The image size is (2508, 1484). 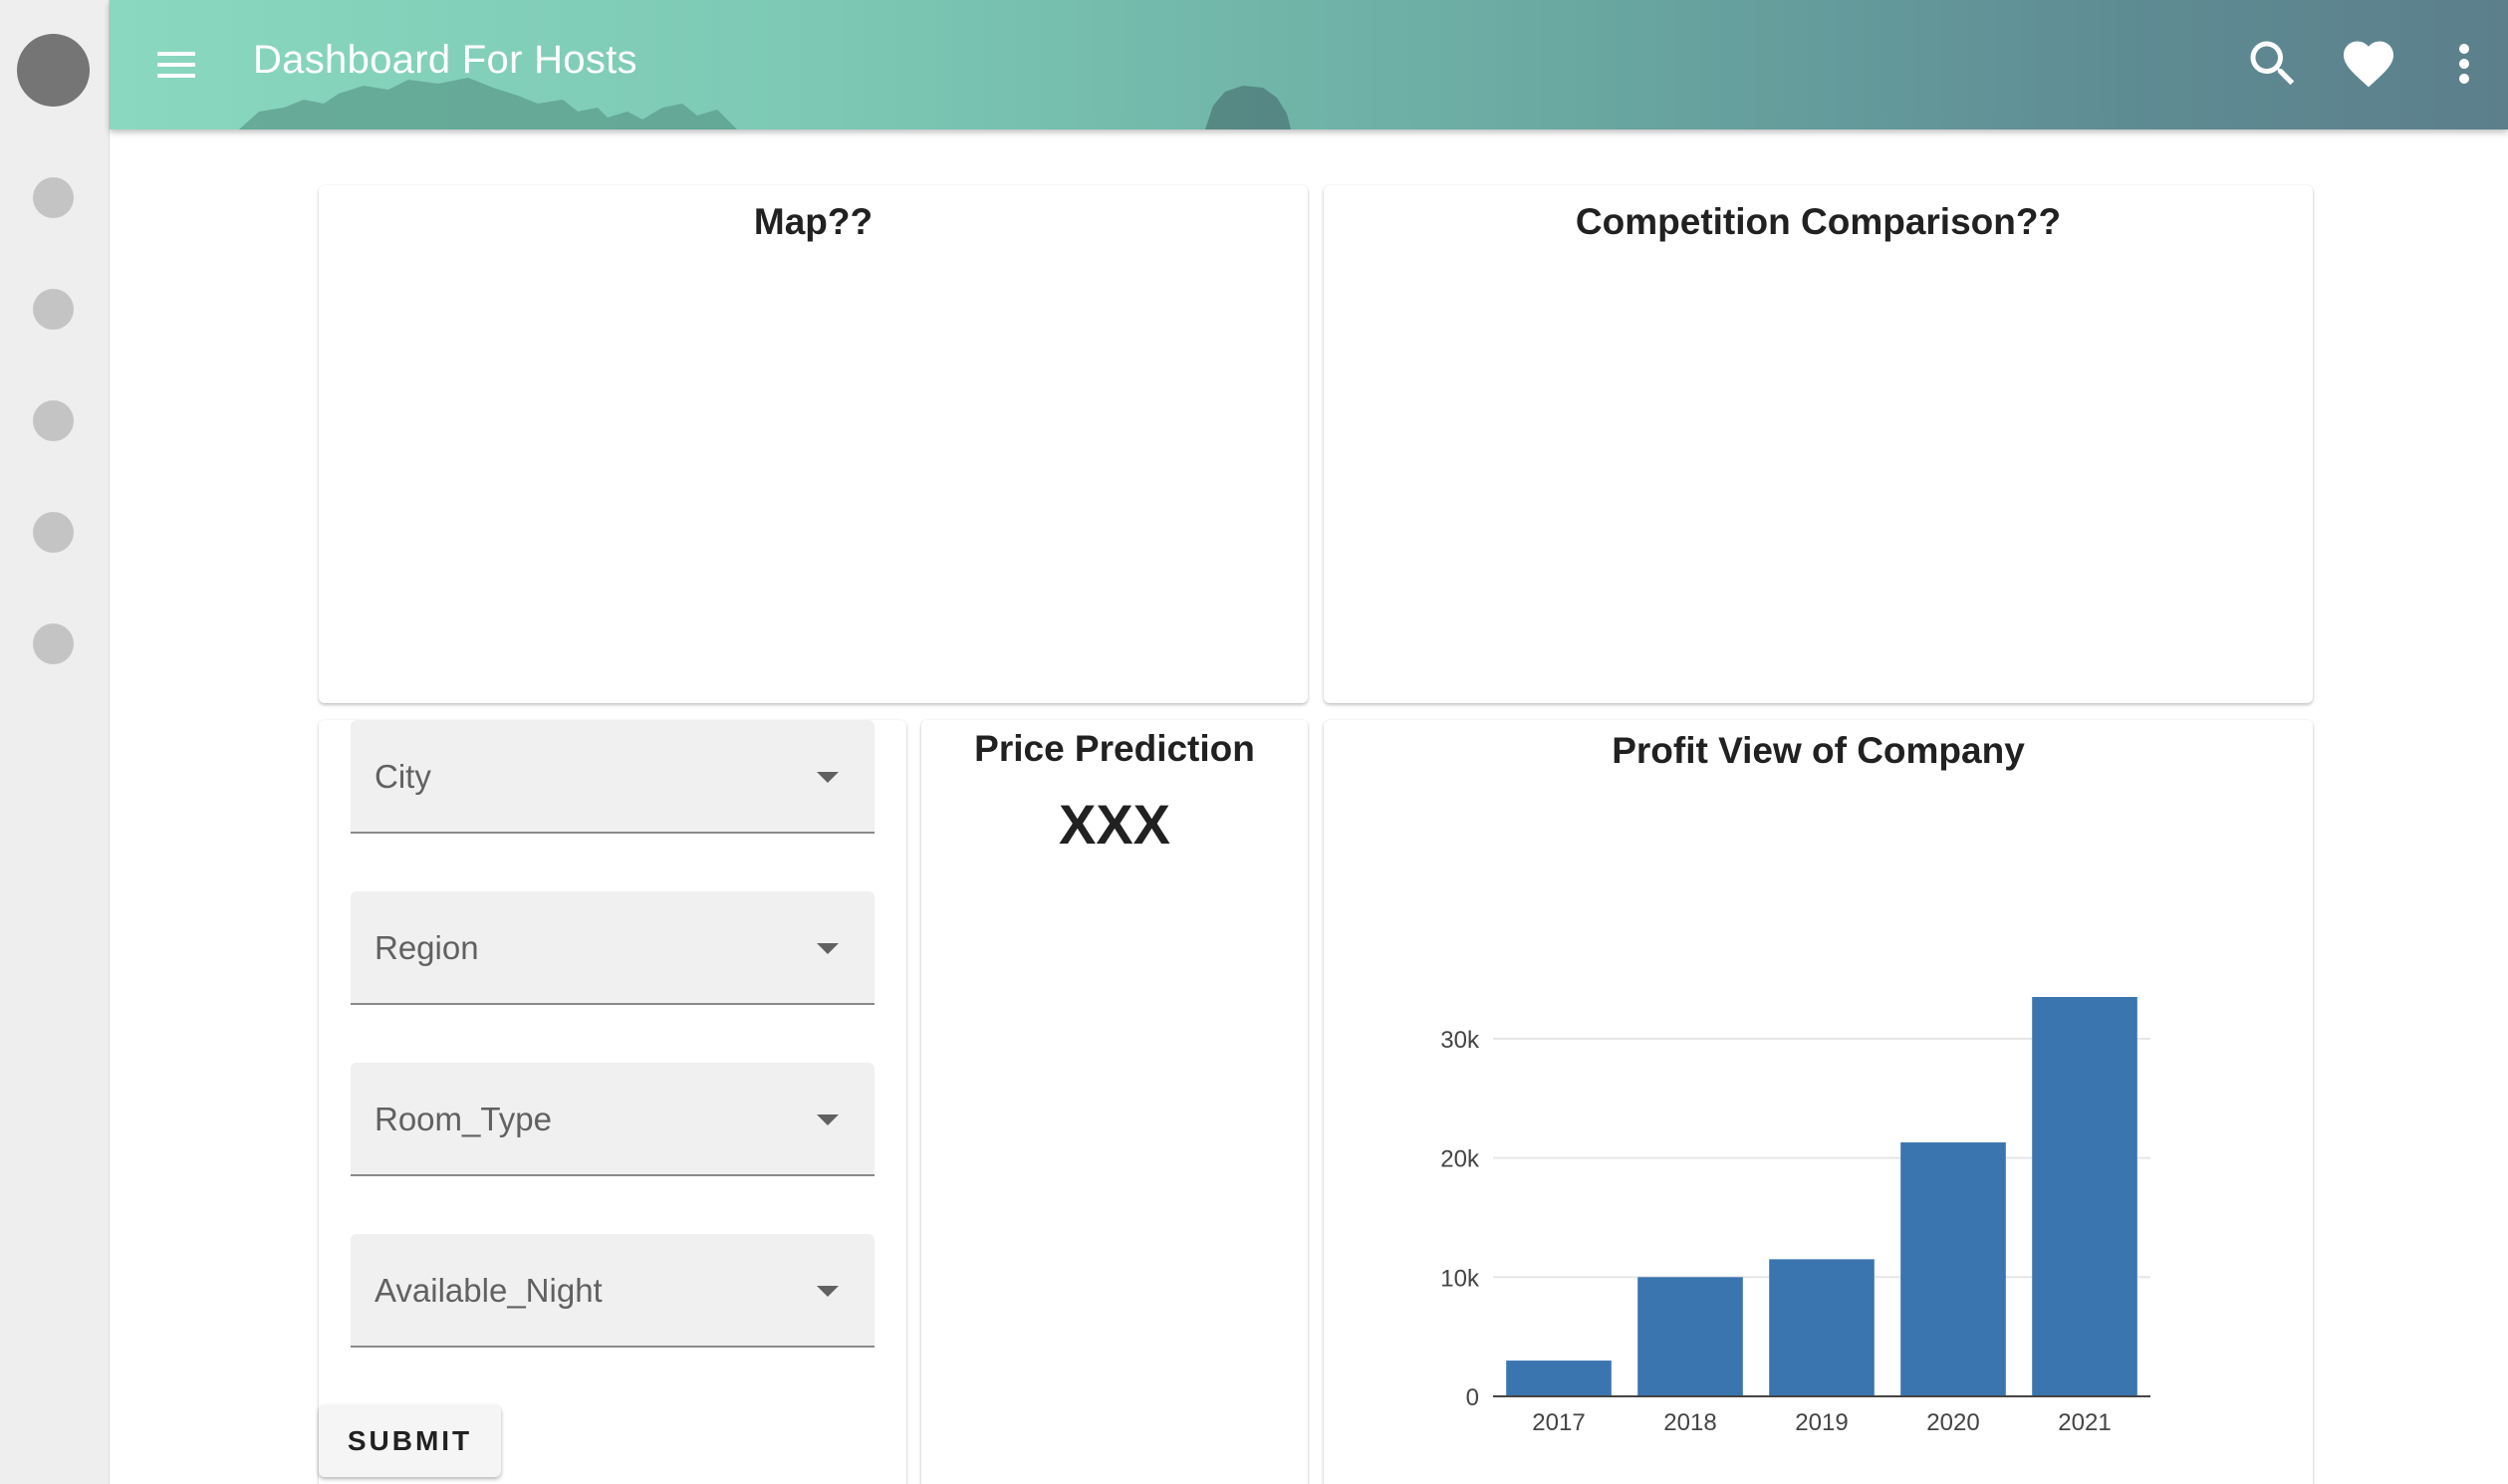 I want to click on more-vert-icon, so click(x=2464, y=64).